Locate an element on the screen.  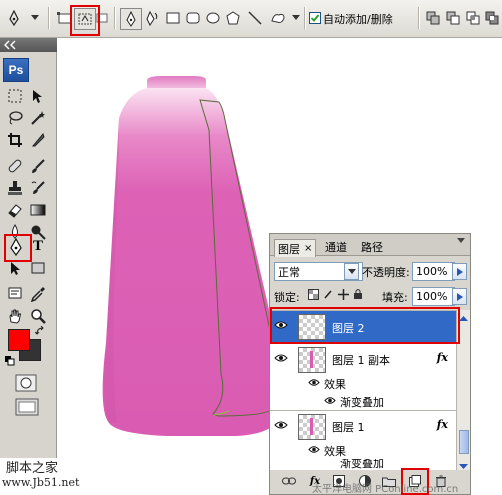
ellipse-tool-icon is located at coordinates (213, 18).